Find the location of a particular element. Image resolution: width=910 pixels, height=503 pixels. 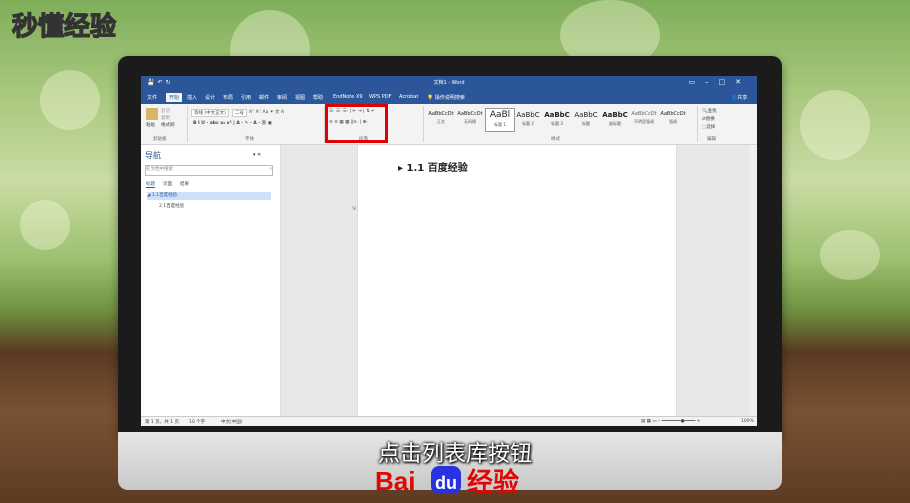

style-heading-1: AaBl 标题 1 is located at coordinates (500, 120).